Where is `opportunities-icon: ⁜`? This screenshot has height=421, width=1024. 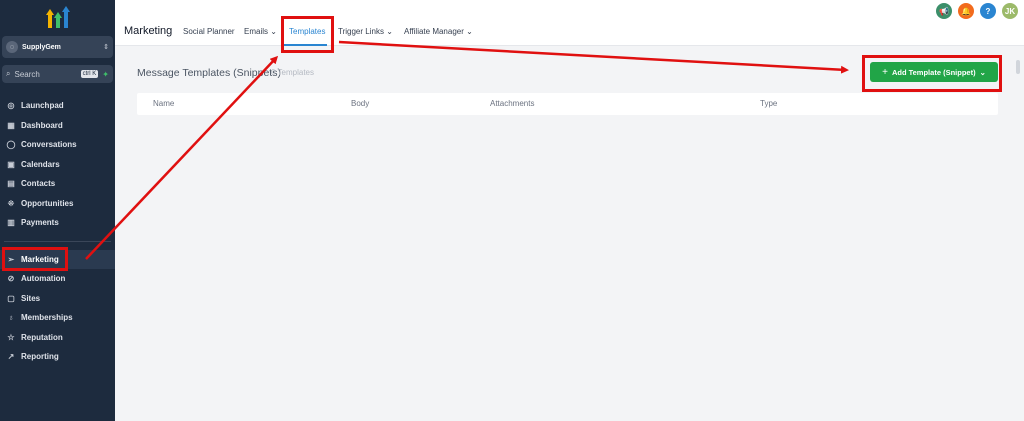 opportunities-icon: ⁜ is located at coordinates (11, 203).